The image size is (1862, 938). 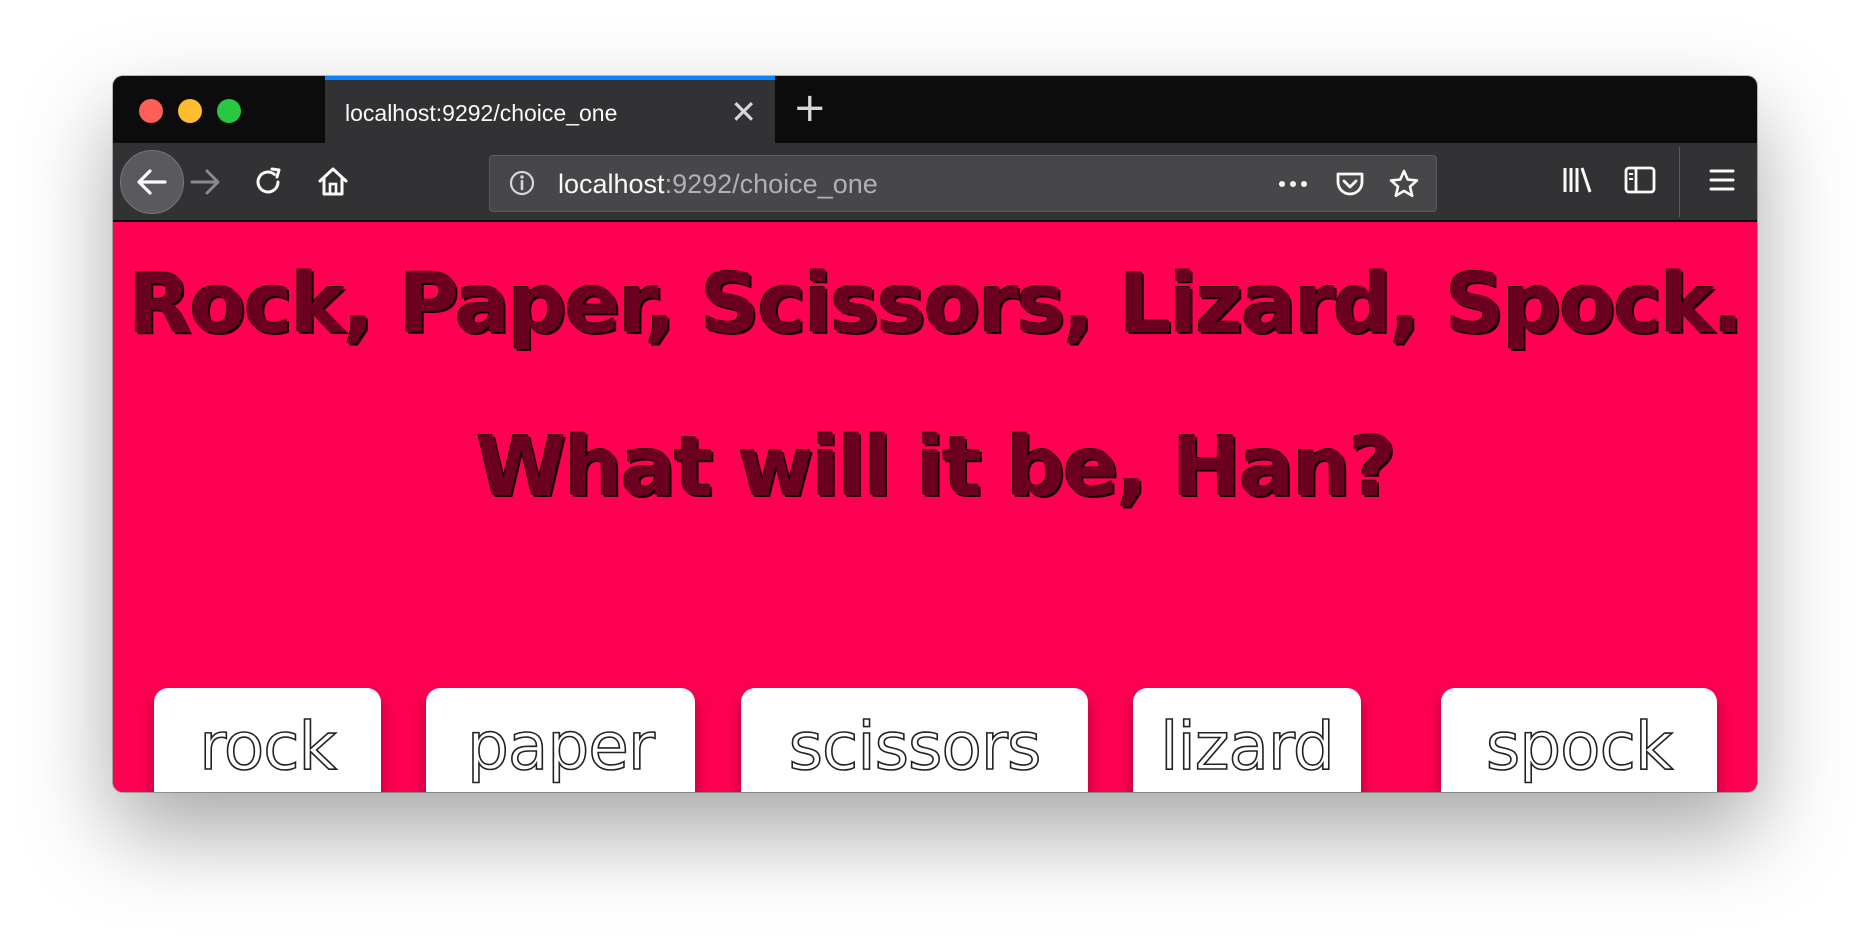 I want to click on library-icon, so click(x=1577, y=180).